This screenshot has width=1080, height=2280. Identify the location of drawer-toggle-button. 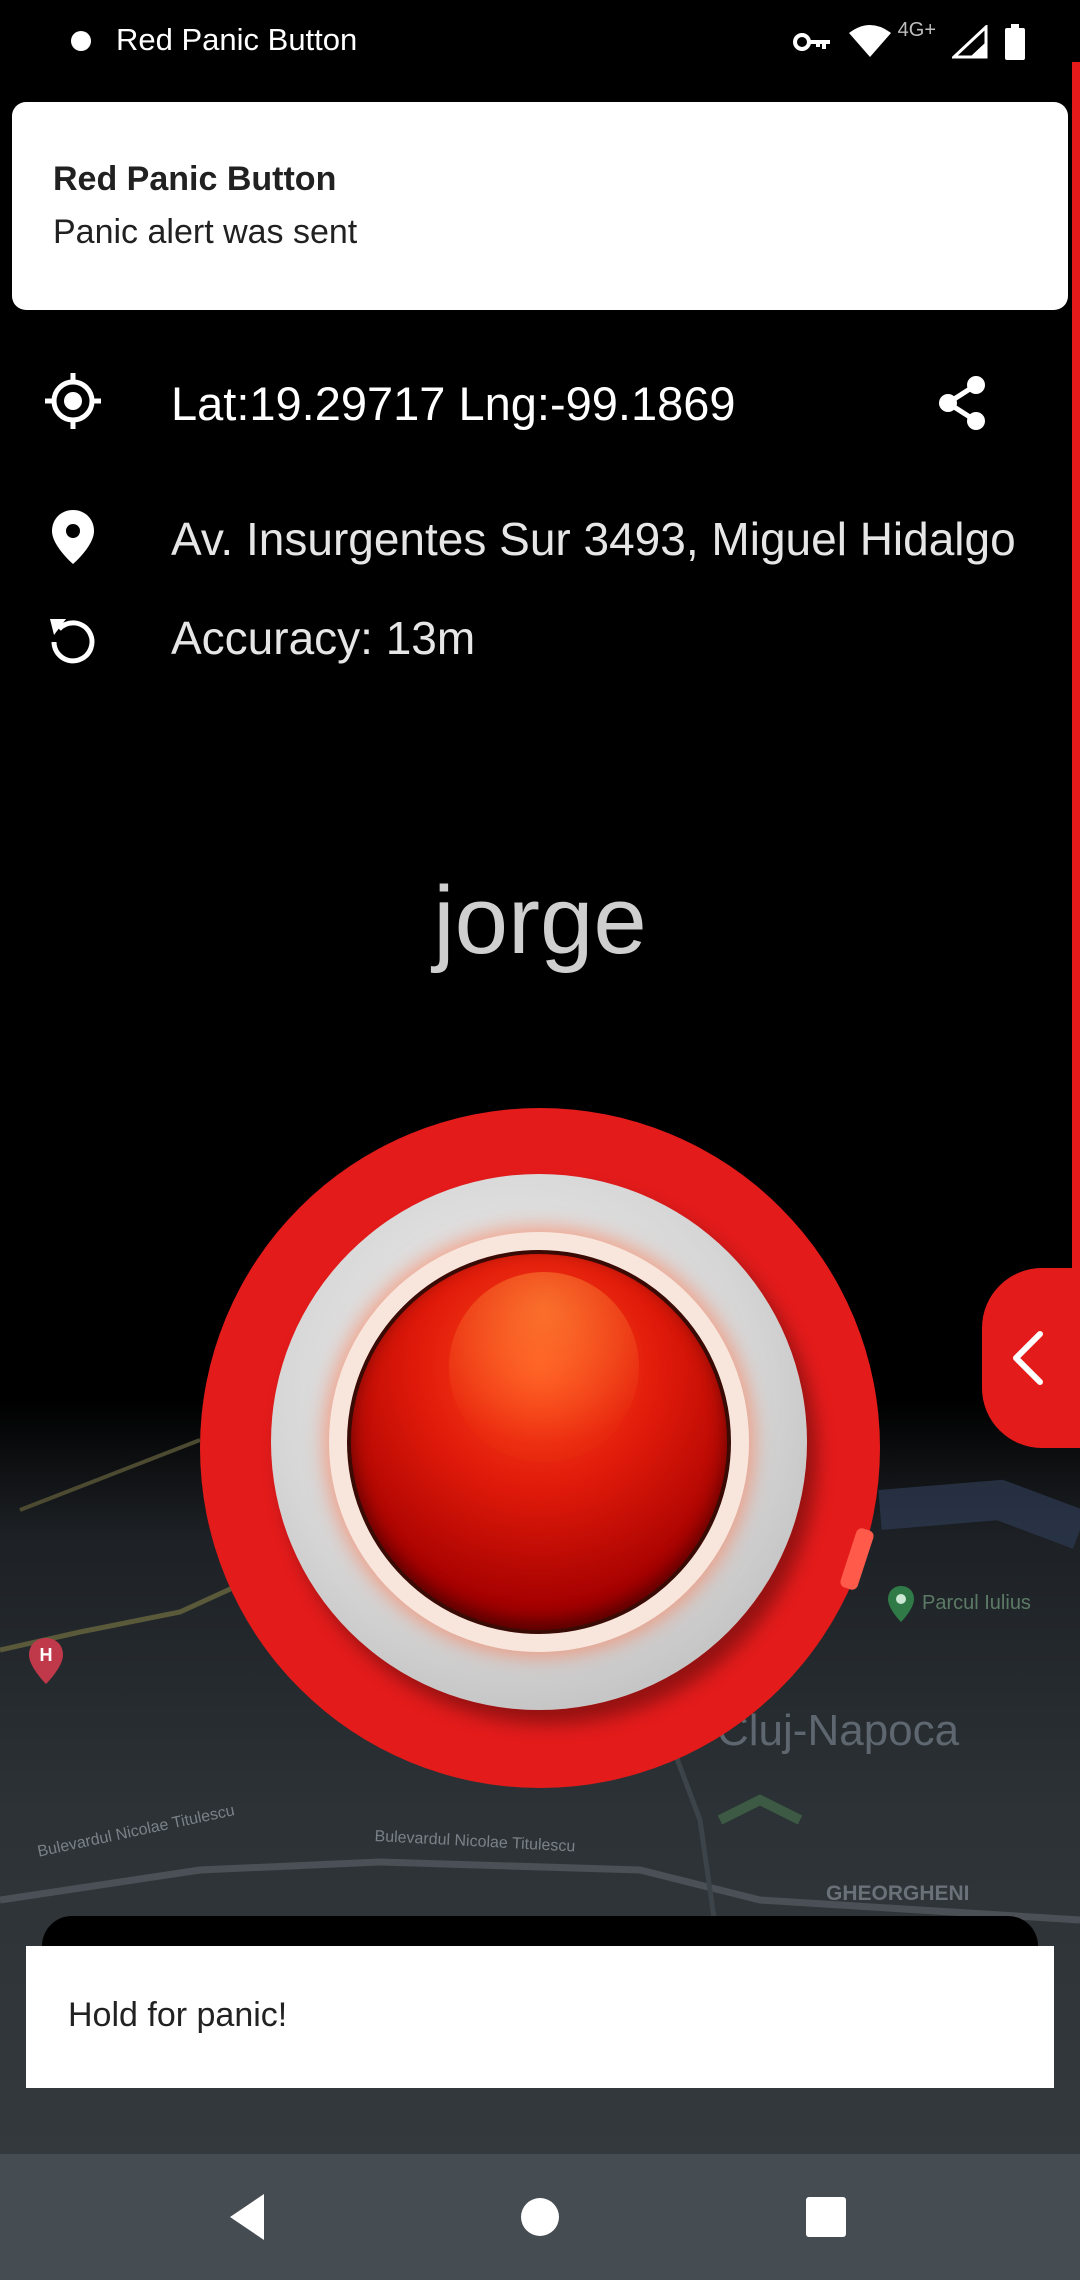
(1031, 1358).